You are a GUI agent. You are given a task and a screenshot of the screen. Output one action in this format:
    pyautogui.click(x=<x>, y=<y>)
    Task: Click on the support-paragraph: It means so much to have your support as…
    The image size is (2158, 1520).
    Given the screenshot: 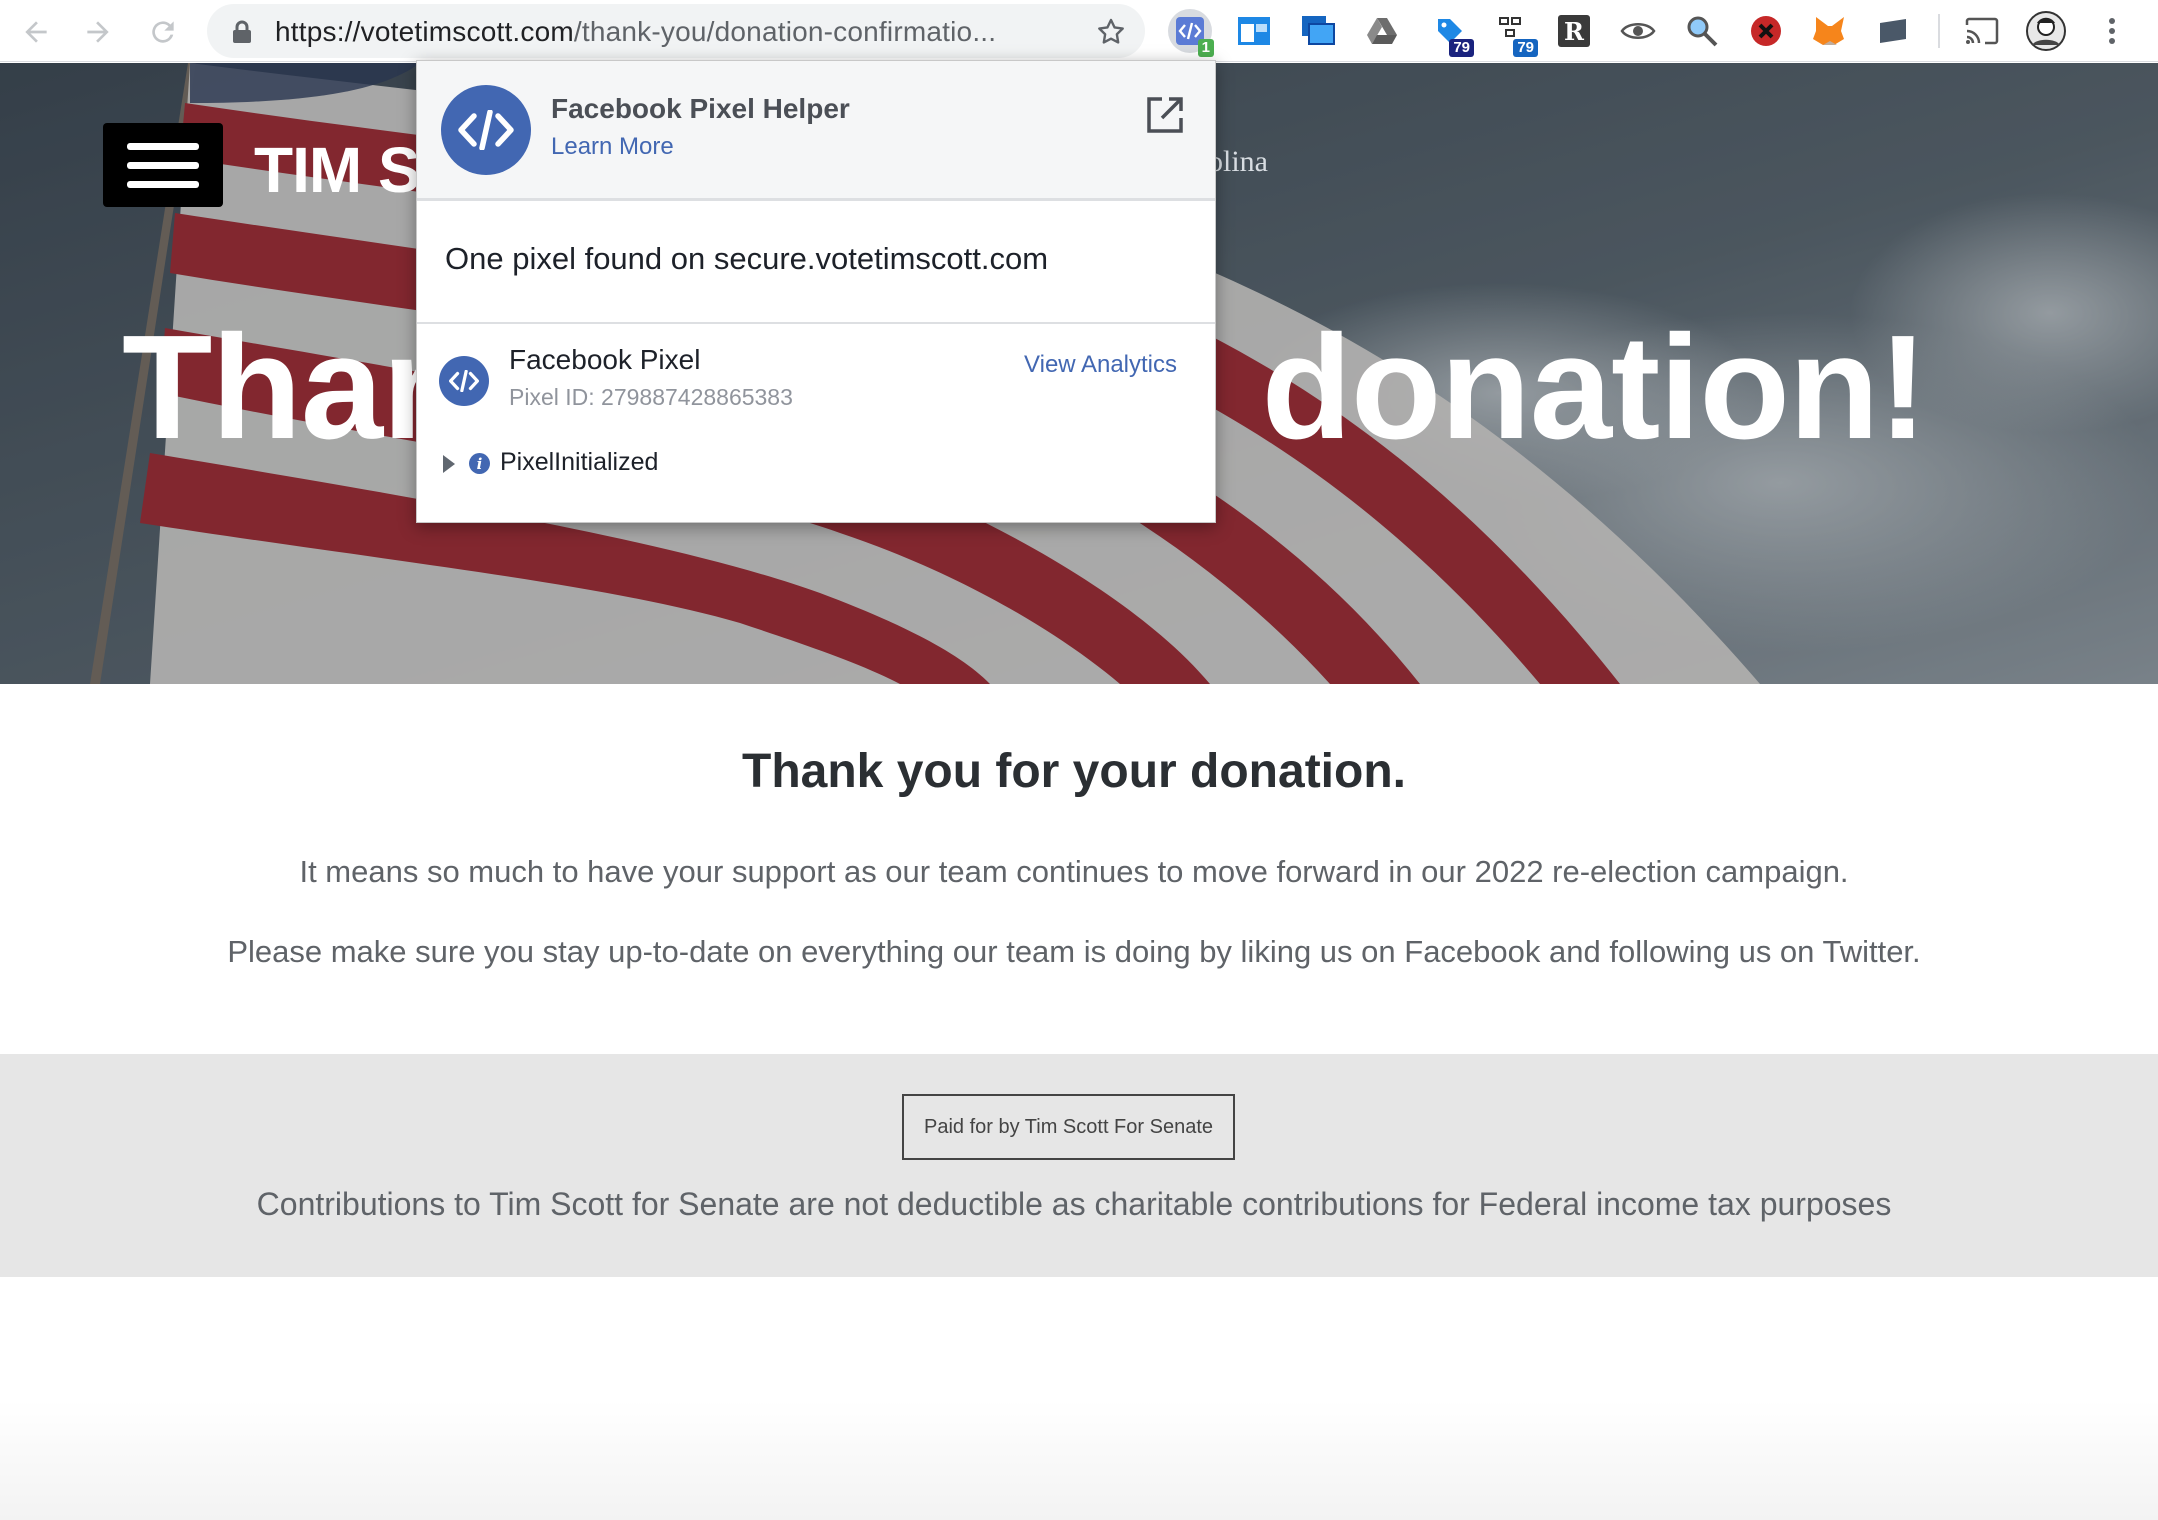 What is the action you would take?
    pyautogui.click(x=1074, y=871)
    